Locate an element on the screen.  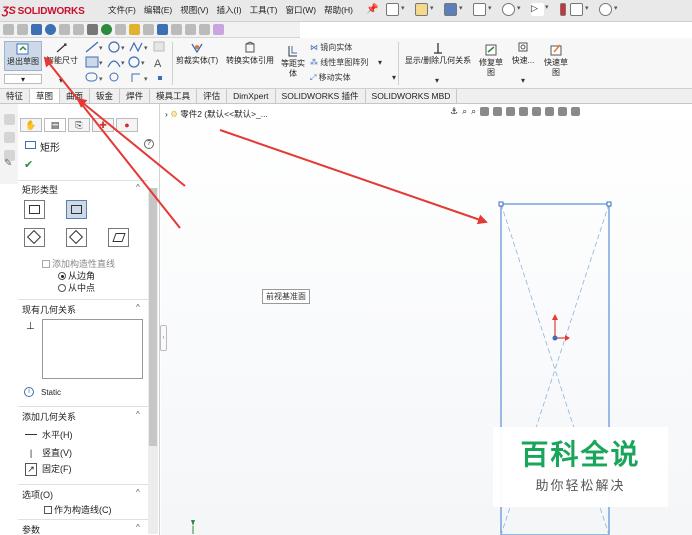
panel-collapse-handle: › is located at coordinates (163, 338).